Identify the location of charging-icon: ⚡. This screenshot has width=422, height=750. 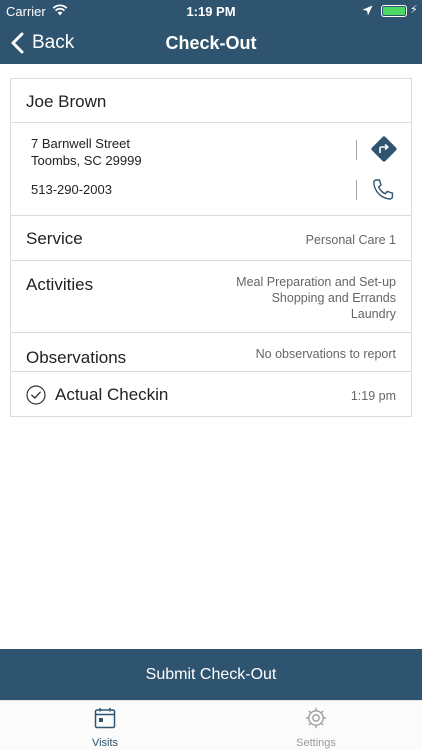
(414, 10).